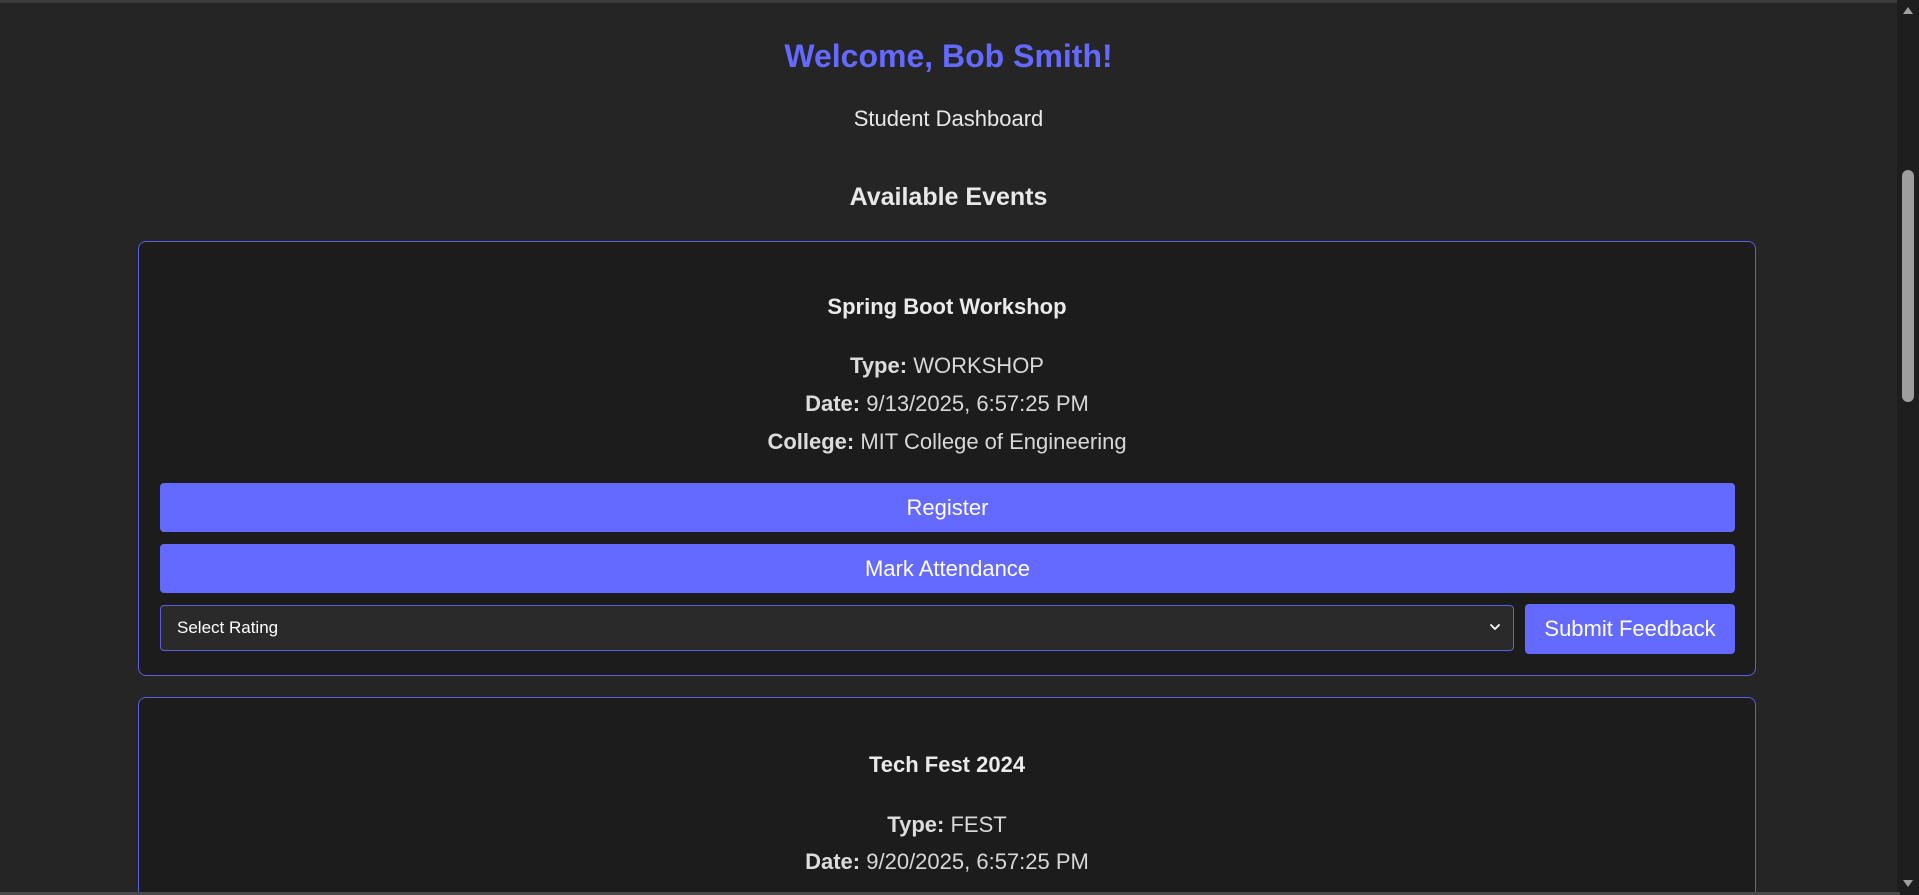  What do you see at coordinates (978, 365) in the screenshot?
I see `type-value: WORKSHOP` at bounding box center [978, 365].